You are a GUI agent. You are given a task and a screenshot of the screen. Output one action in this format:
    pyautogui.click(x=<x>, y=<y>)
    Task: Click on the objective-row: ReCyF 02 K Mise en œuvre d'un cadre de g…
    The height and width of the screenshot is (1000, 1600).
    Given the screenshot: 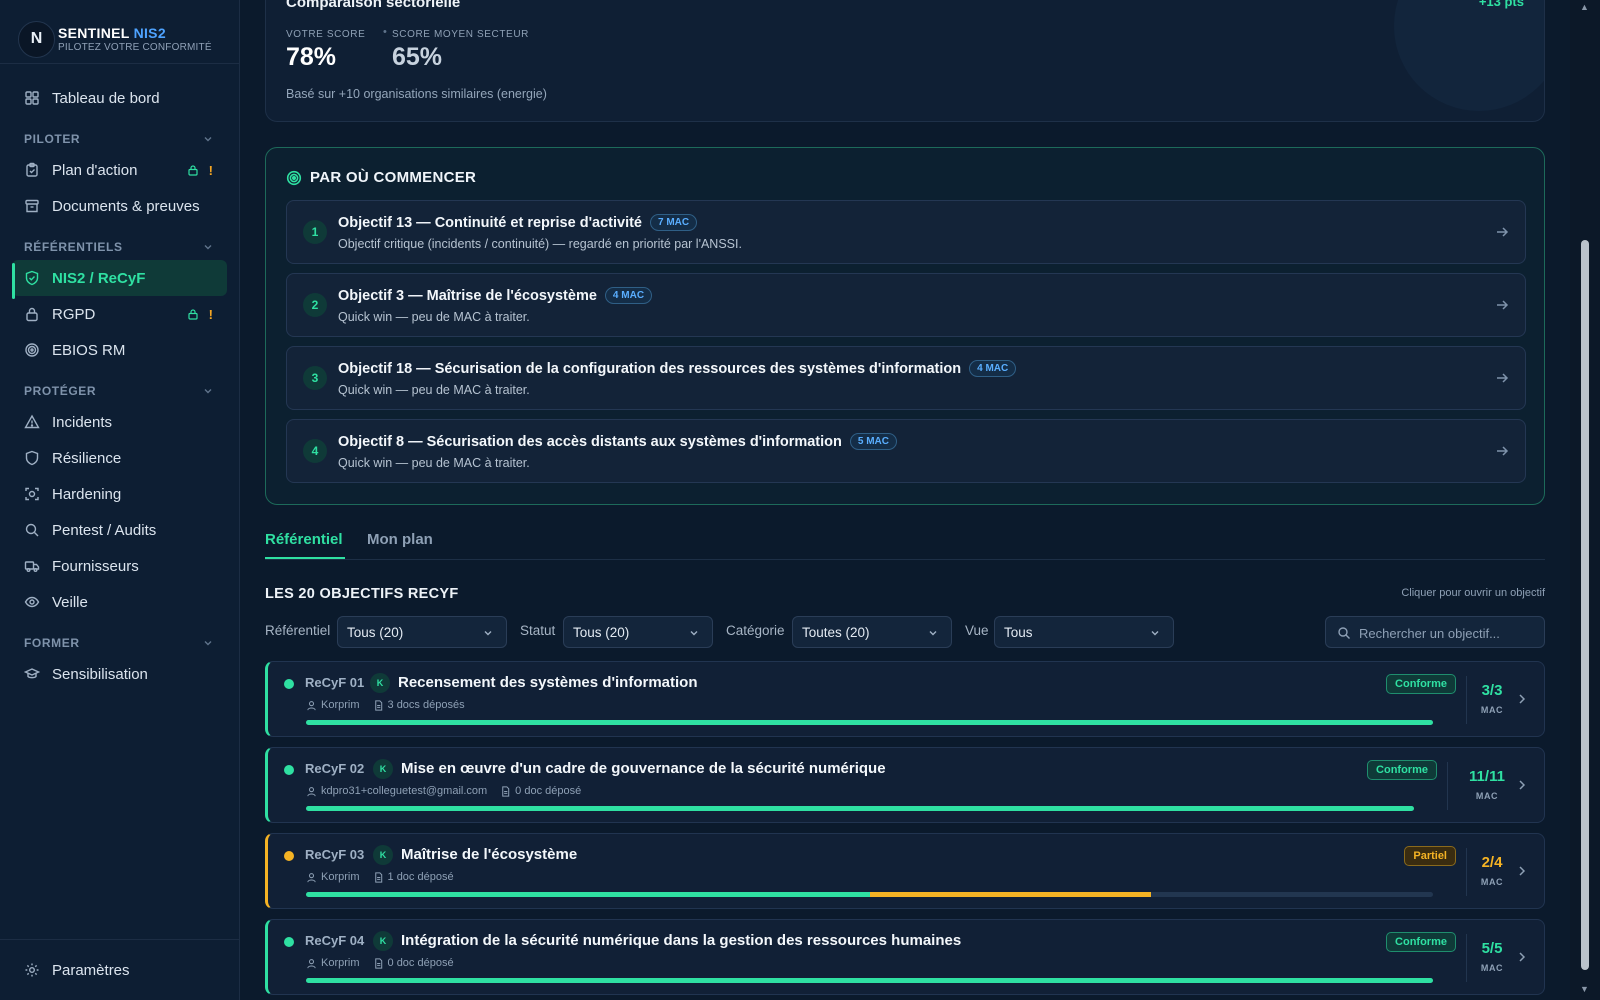 What is the action you would take?
    pyautogui.click(x=905, y=785)
    